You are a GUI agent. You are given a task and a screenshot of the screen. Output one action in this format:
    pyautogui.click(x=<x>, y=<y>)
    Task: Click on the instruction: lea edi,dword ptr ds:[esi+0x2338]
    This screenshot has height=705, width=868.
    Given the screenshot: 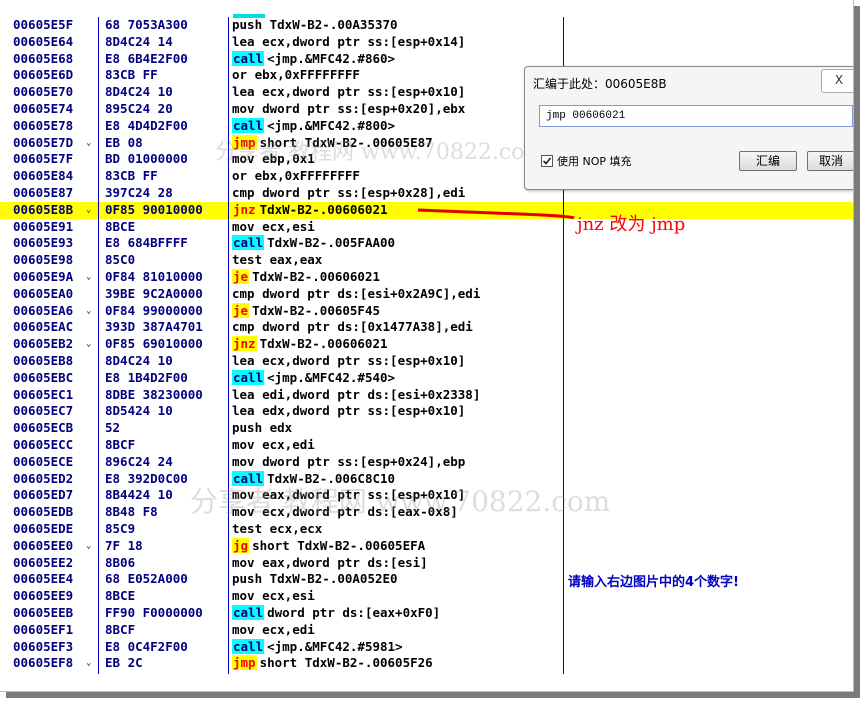 What is the action you would take?
    pyautogui.click(x=356, y=395)
    